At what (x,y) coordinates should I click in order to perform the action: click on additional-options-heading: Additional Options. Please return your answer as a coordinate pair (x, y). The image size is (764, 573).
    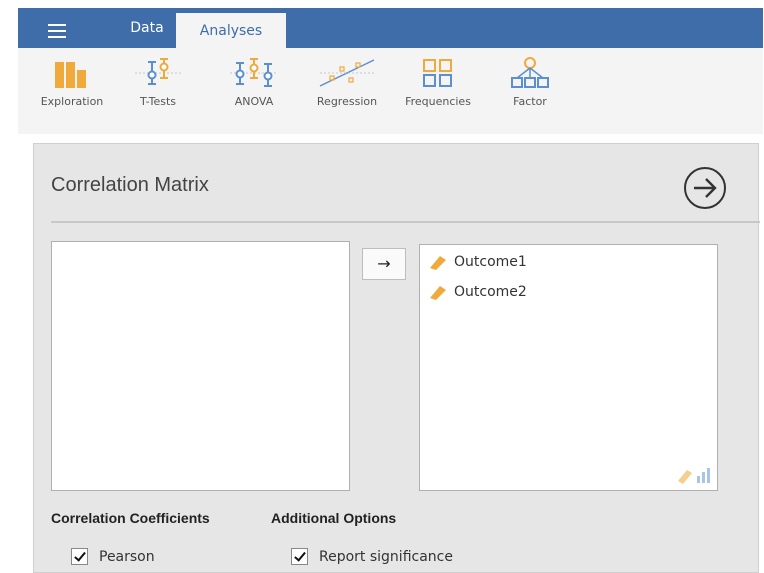
    Looking at the image, I should click on (334, 518).